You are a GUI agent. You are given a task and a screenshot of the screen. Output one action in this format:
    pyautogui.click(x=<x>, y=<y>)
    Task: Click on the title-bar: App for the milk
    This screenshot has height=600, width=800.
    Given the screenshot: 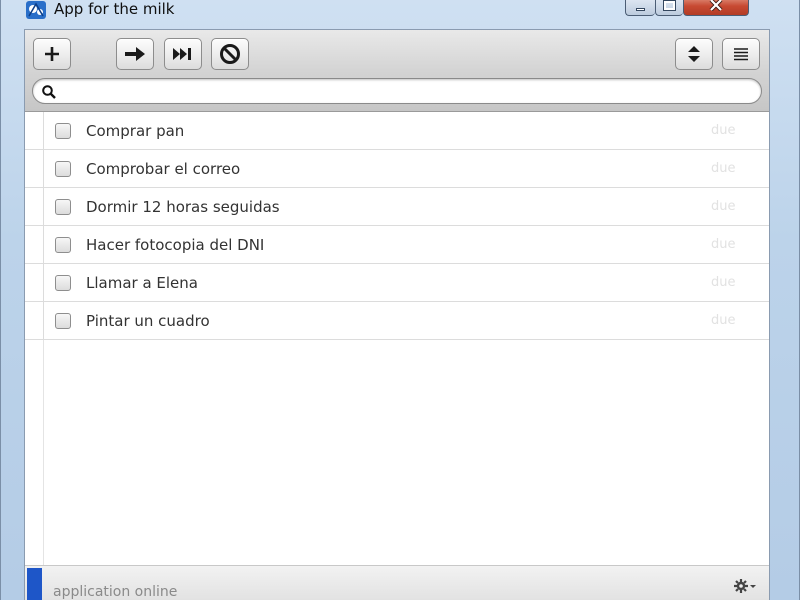 What is the action you would take?
    pyautogui.click(x=400, y=12)
    